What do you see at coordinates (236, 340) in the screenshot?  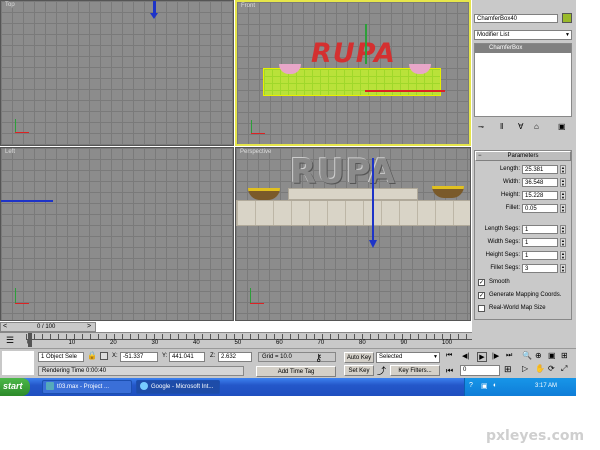 I see `trackbar: ☰ 0102030405060708090100` at bounding box center [236, 340].